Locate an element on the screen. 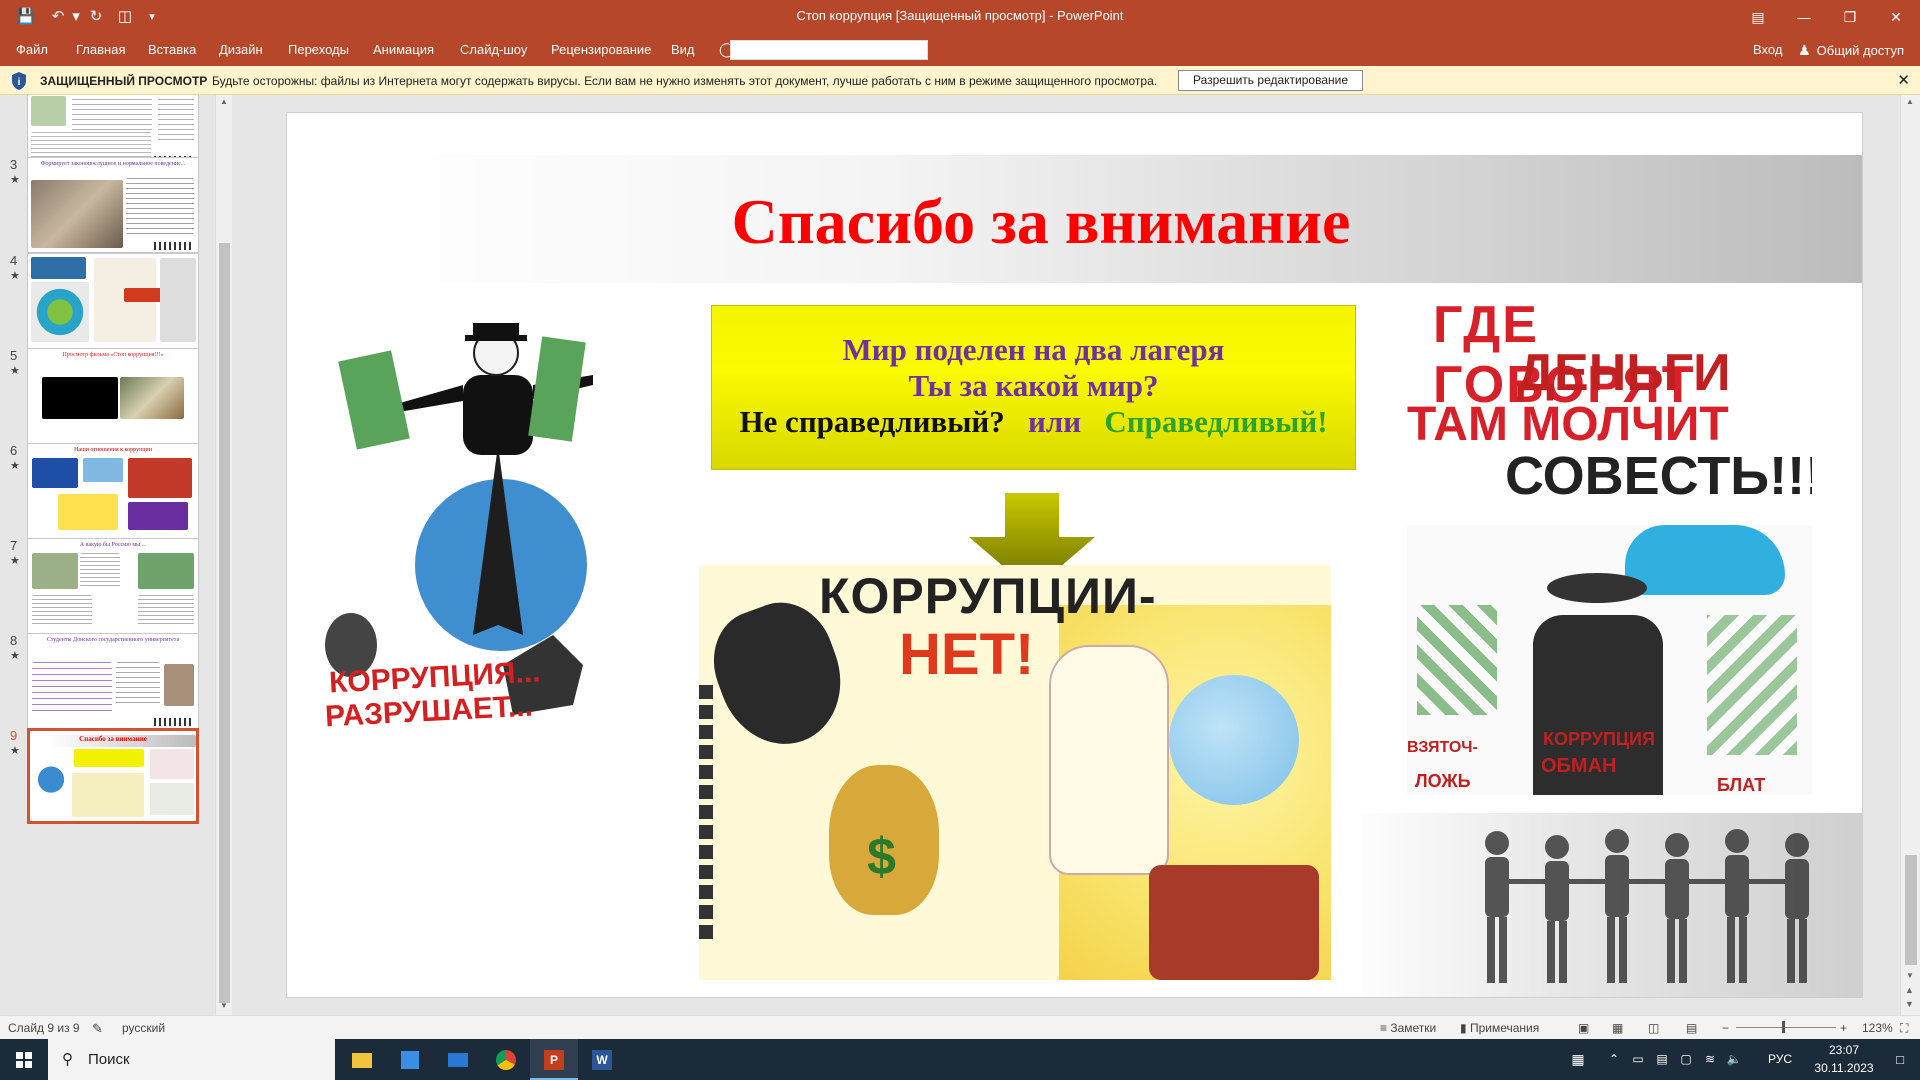  normal-view-icon: ▣ is located at coordinates (1583, 1028).